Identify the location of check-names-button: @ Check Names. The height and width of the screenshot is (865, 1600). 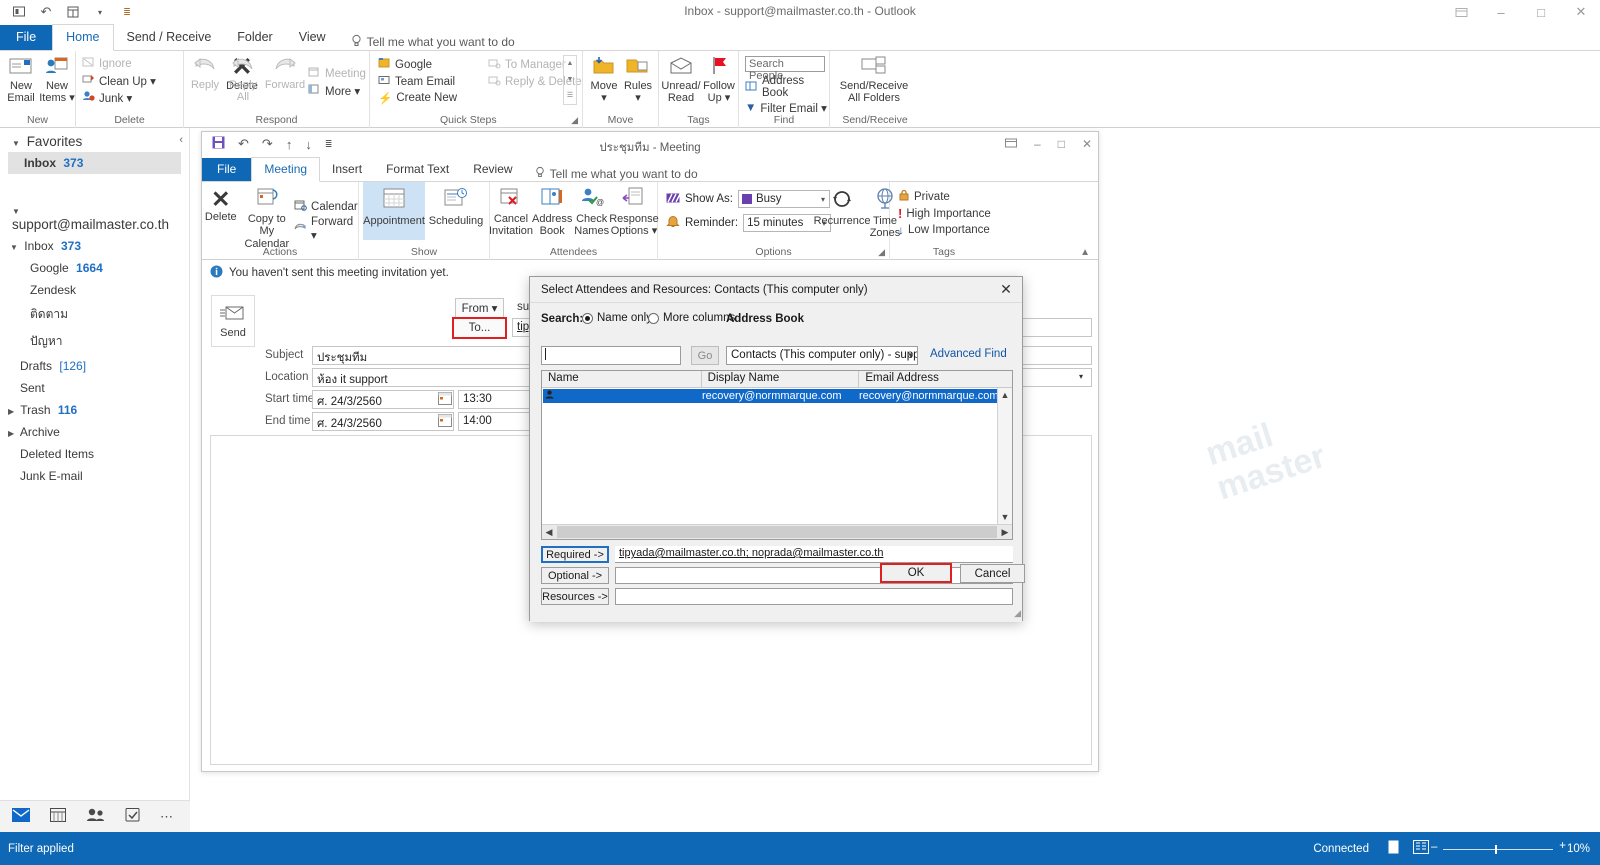
(591, 210).